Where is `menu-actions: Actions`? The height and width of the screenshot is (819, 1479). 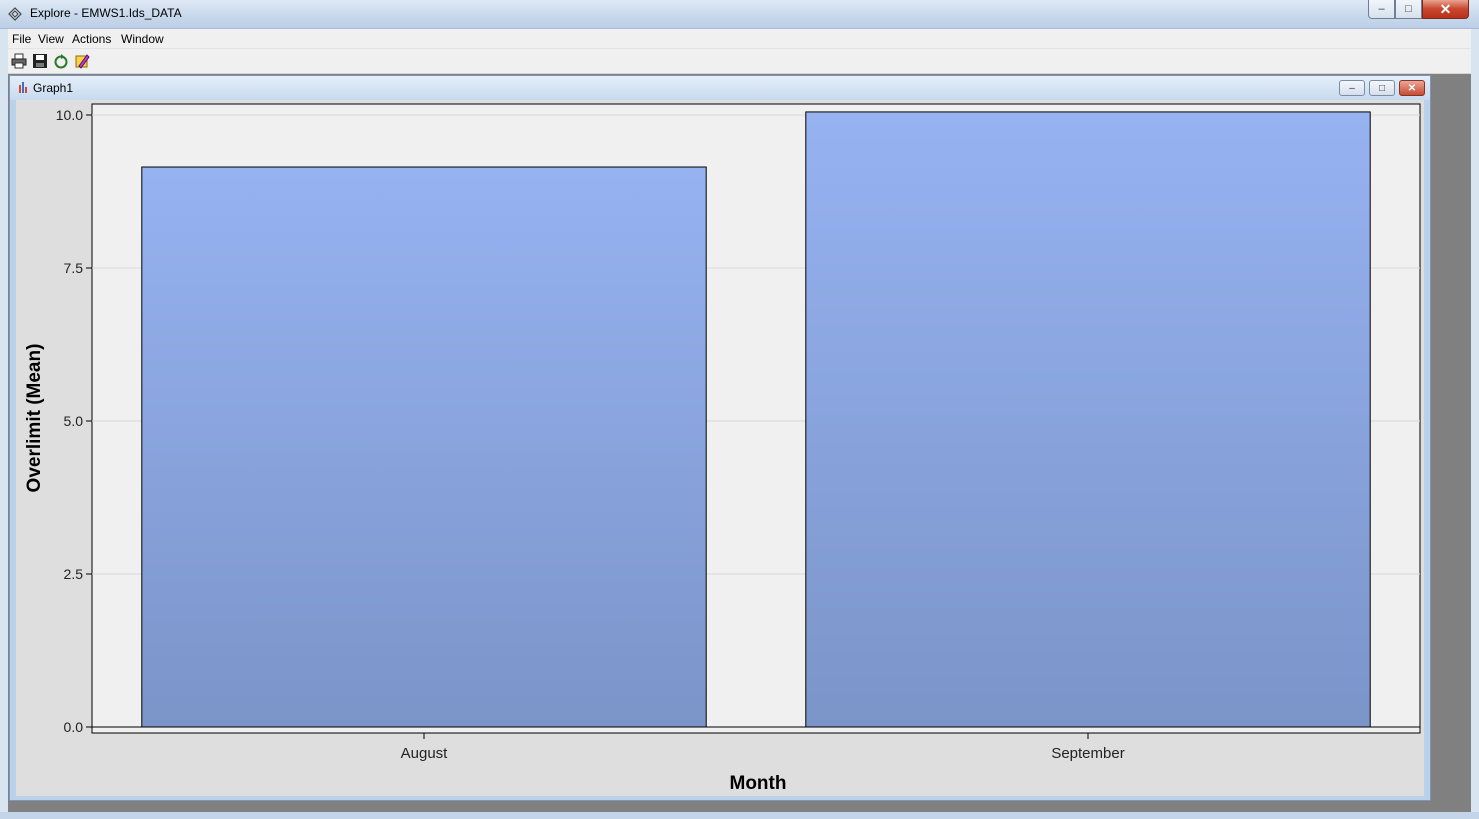 menu-actions: Actions is located at coordinates (91, 39).